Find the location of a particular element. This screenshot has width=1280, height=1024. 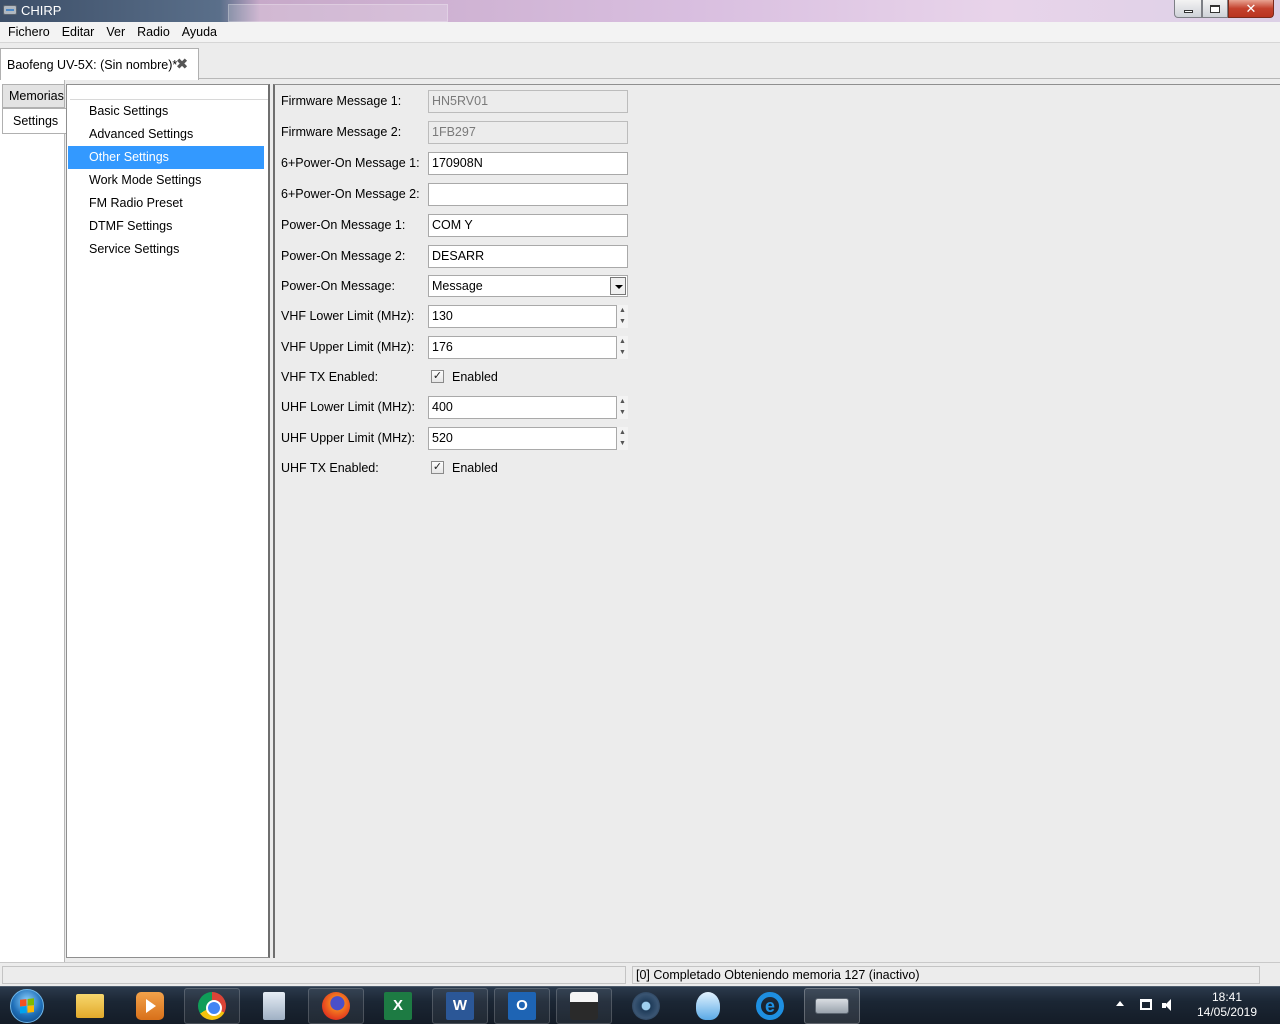

clock-time: 18:41 is located at coordinates (1227, 997).